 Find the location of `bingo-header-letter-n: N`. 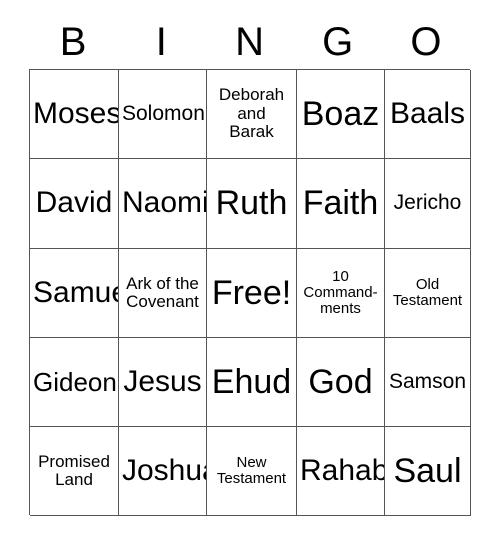

bingo-header-letter-n: N is located at coordinates (249, 41).